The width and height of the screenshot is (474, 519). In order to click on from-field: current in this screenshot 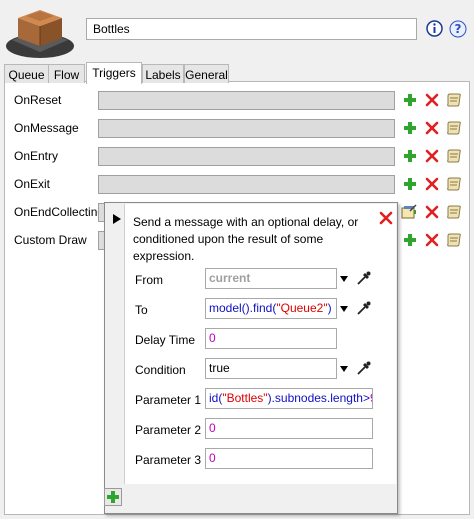, I will do `click(271, 278)`.